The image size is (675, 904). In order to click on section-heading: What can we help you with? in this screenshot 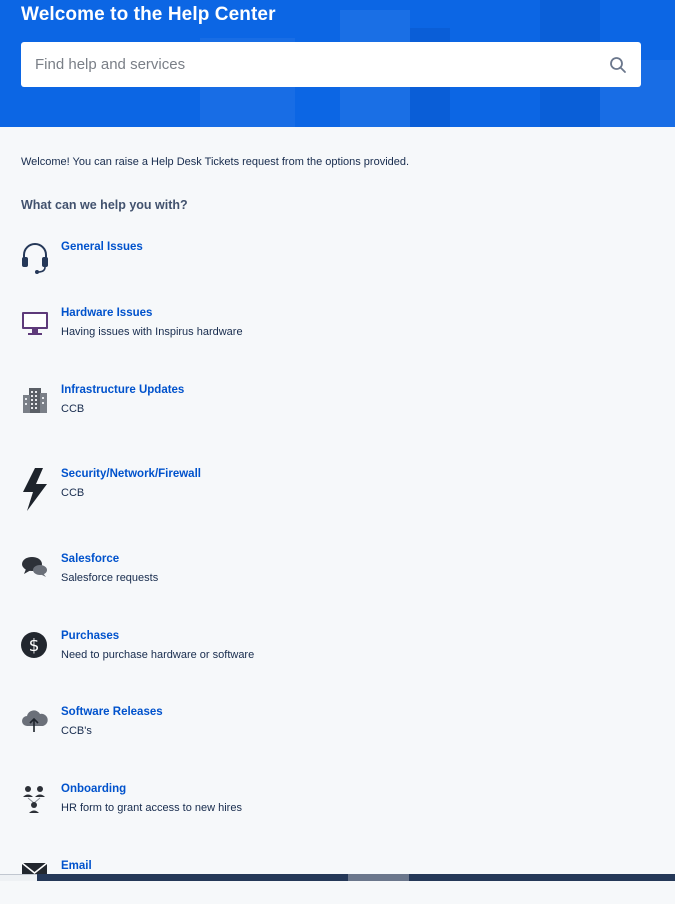, I will do `click(104, 205)`.